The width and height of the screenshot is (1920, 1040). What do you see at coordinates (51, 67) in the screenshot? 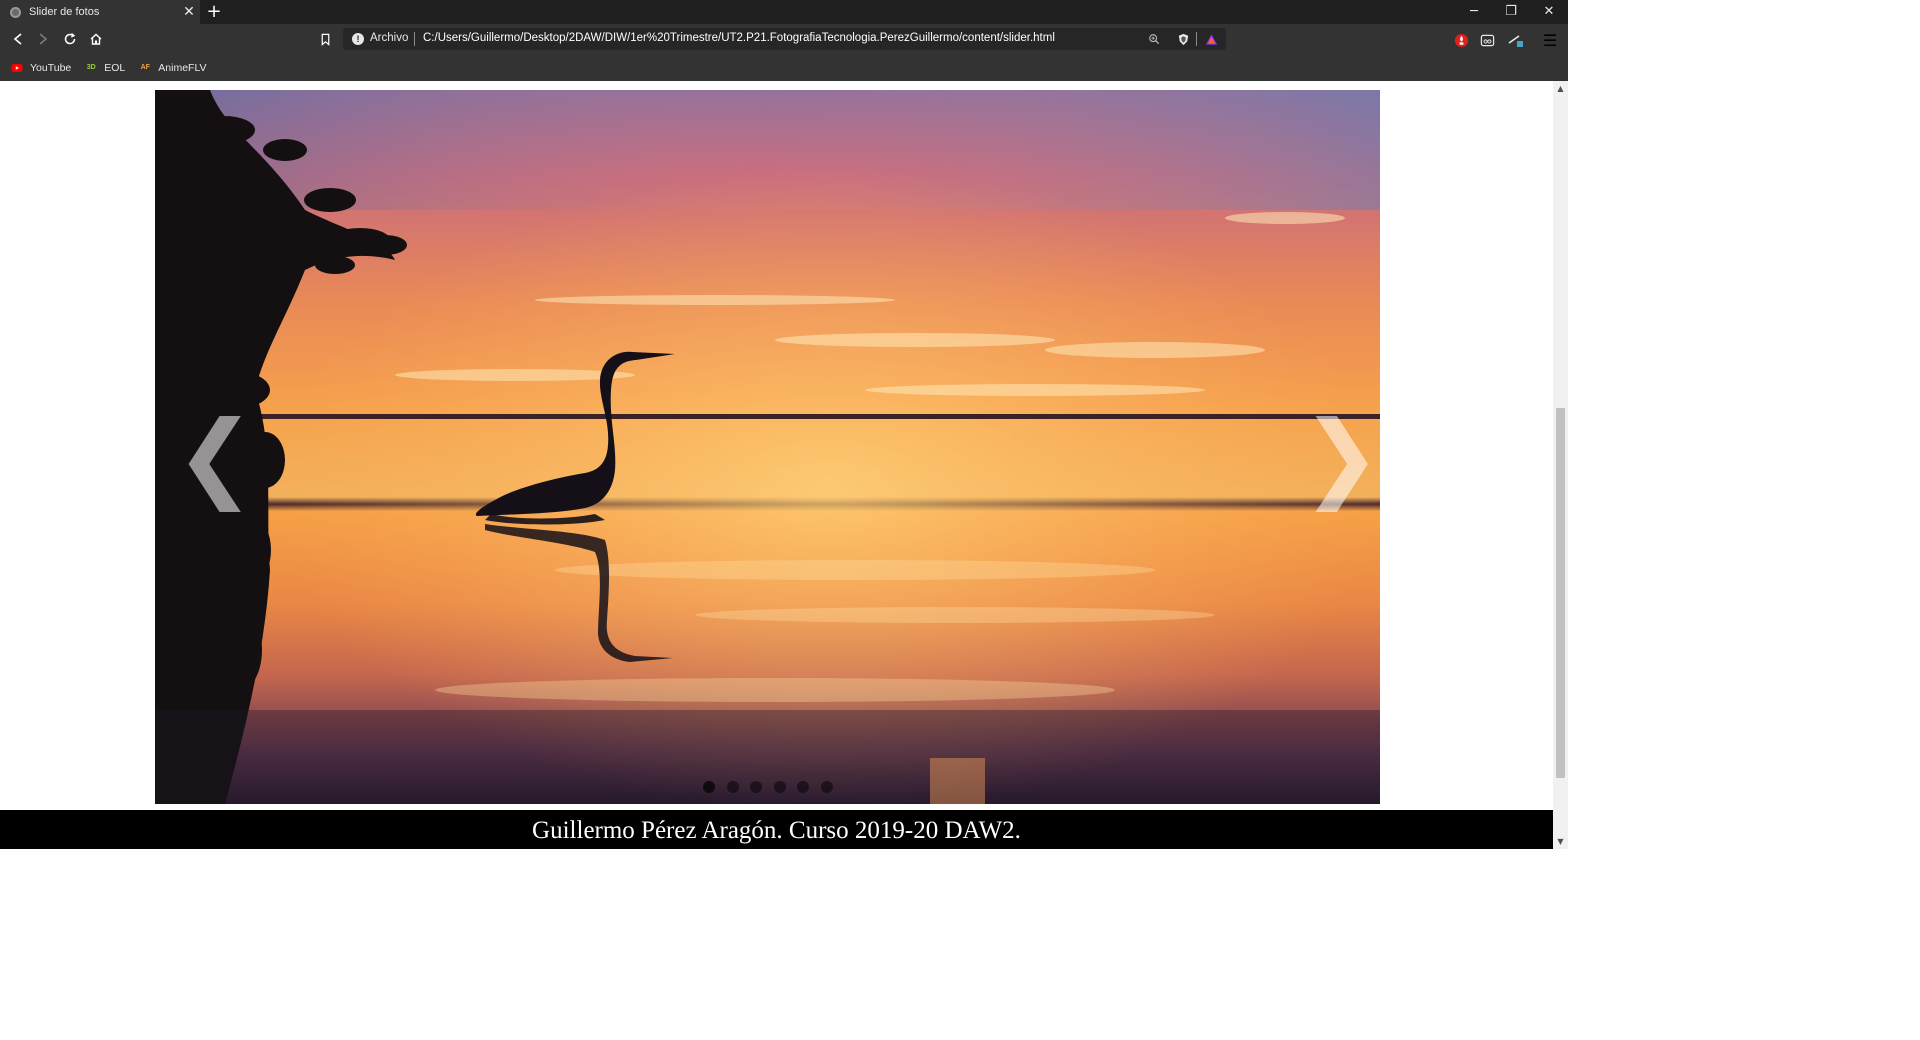
I see `bookmark-label: YouTube` at bounding box center [51, 67].